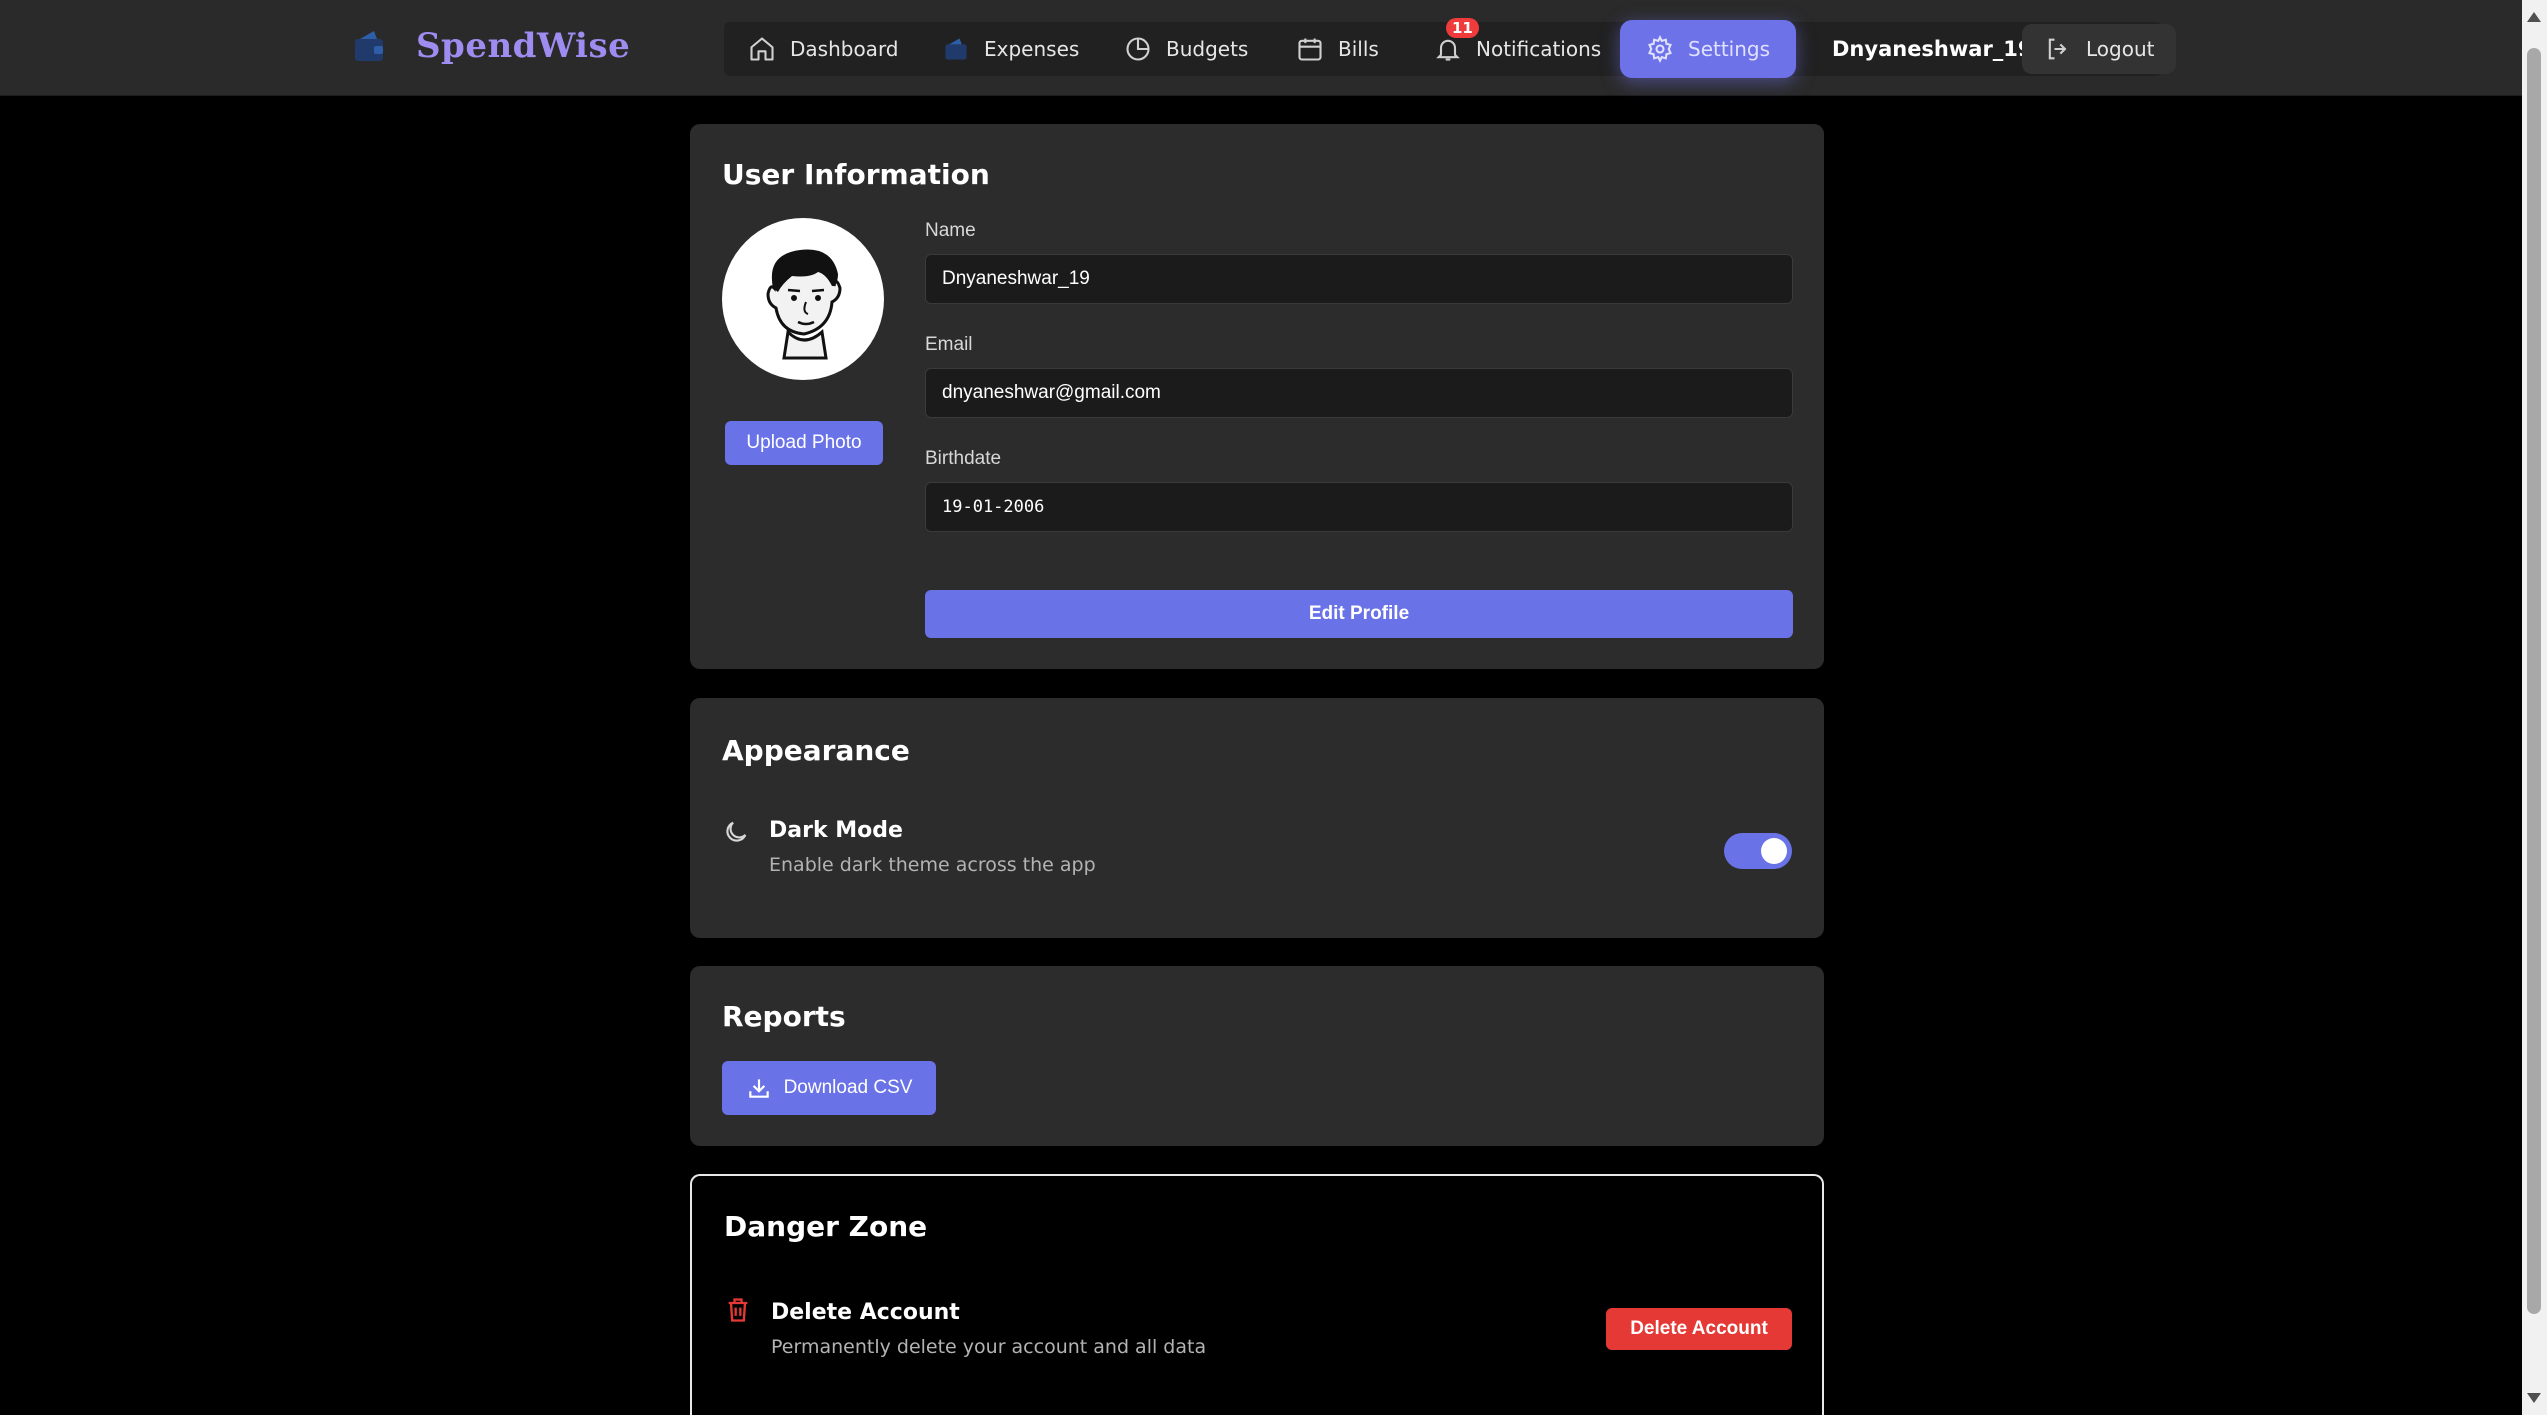 This screenshot has width=2547, height=1415. I want to click on wallet-icon, so click(956, 49).